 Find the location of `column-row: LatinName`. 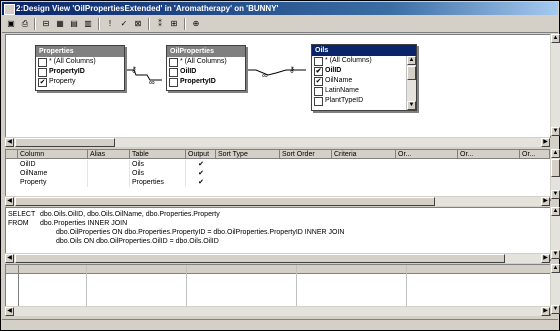

column-row: LatinName is located at coordinates (364, 91).